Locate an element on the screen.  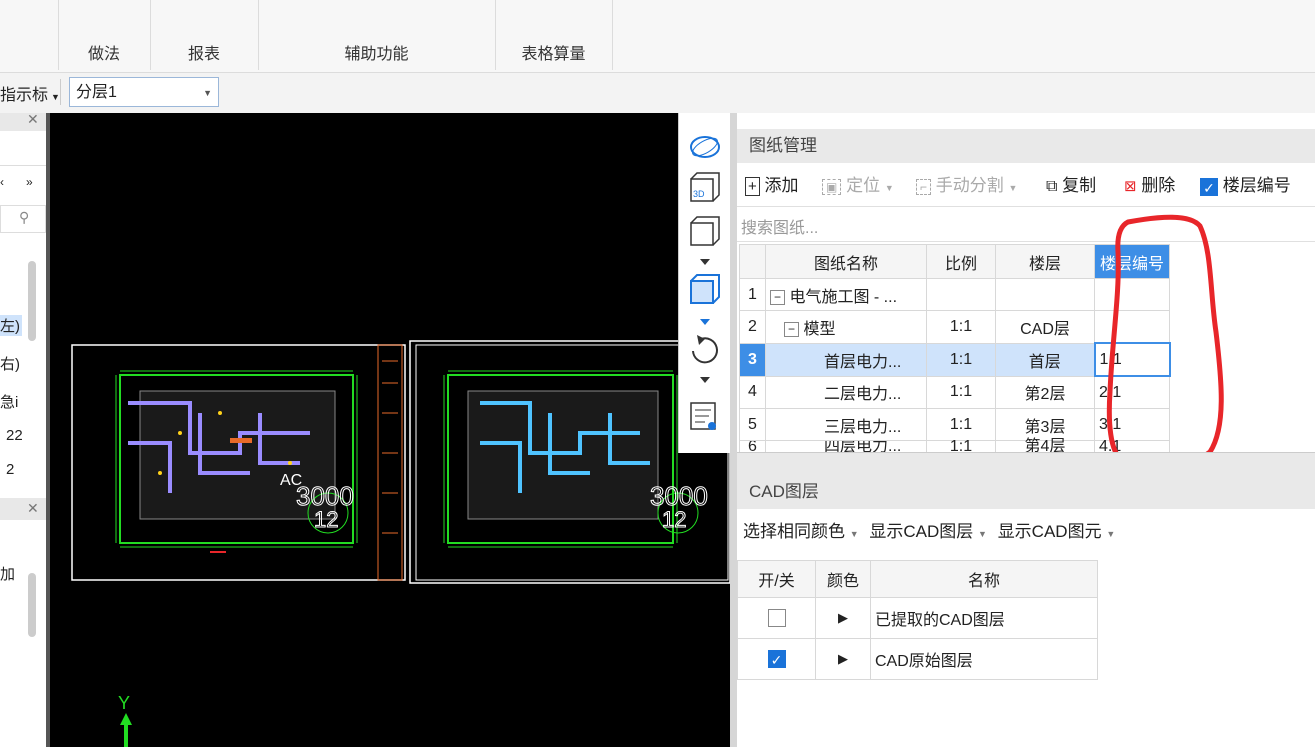
column-header: 名称 is located at coordinates (984, 579).